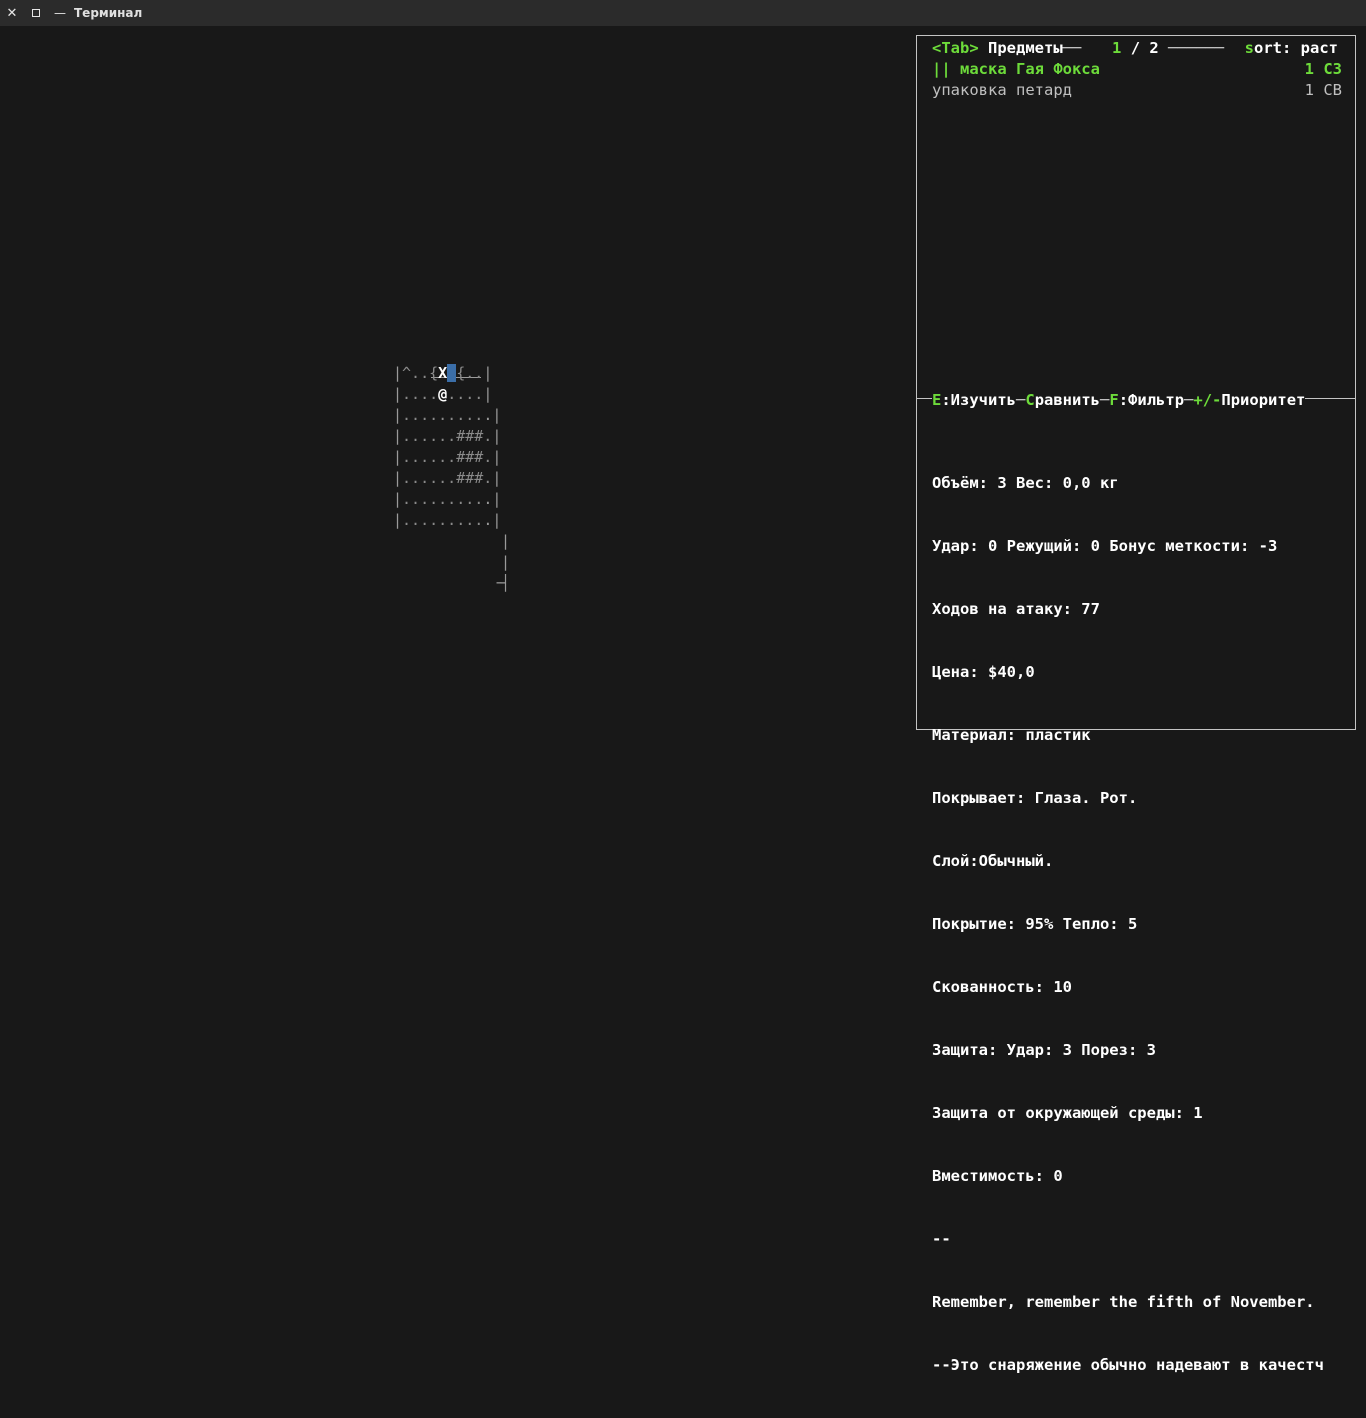 Image resolution: width=1366 pixels, height=1418 pixels. I want to click on detail-line: Вместимость: 0, so click(997, 1176).